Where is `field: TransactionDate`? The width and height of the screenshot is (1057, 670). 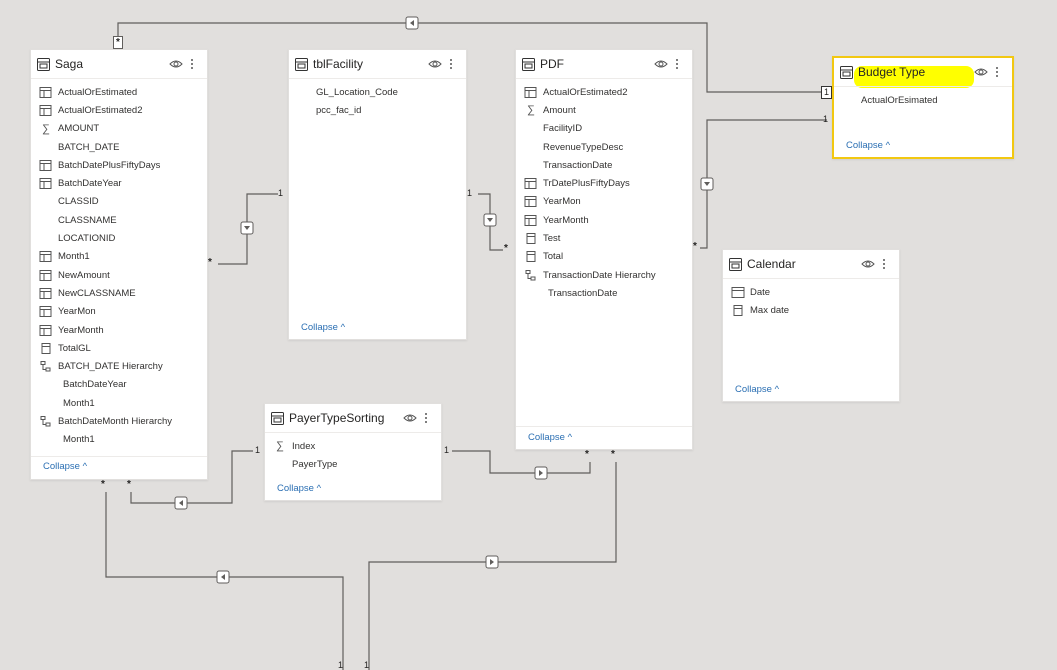 field: TransactionDate is located at coordinates (604, 165).